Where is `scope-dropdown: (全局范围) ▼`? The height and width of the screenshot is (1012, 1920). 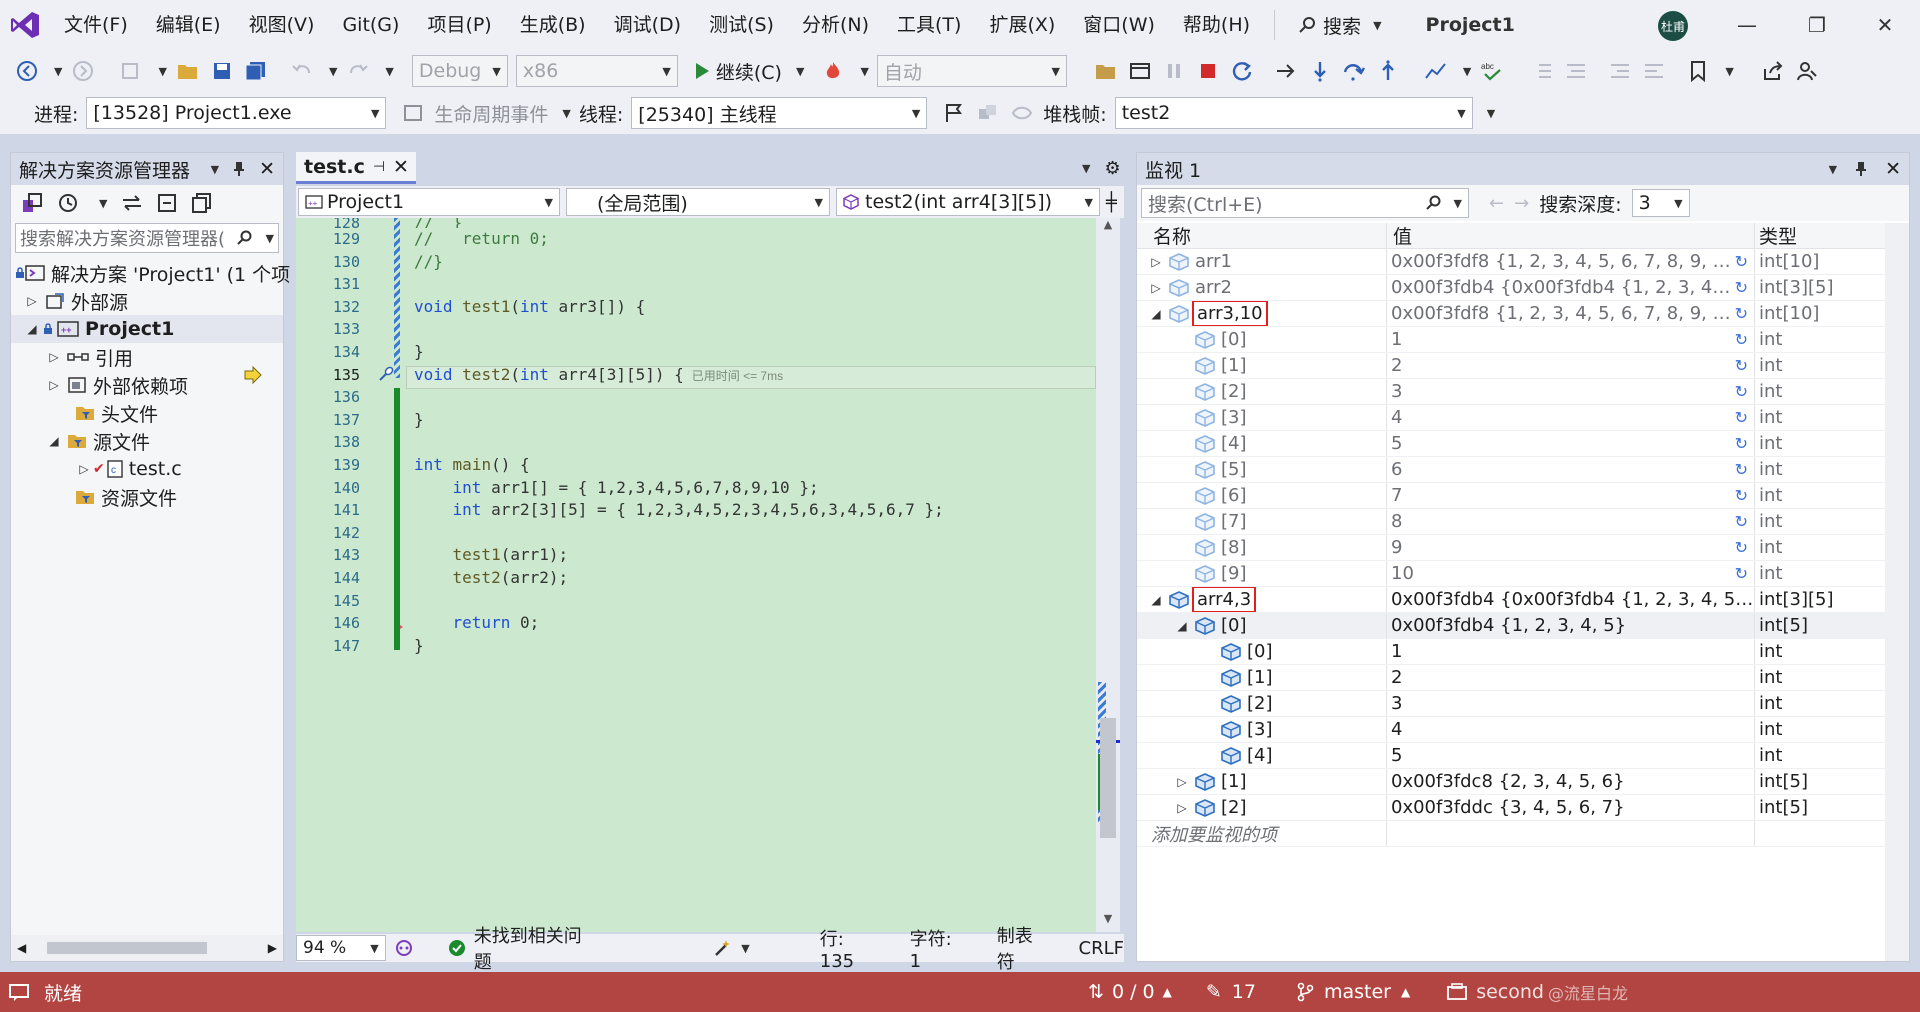 scope-dropdown: (全局范围) ▼ is located at coordinates (698, 202).